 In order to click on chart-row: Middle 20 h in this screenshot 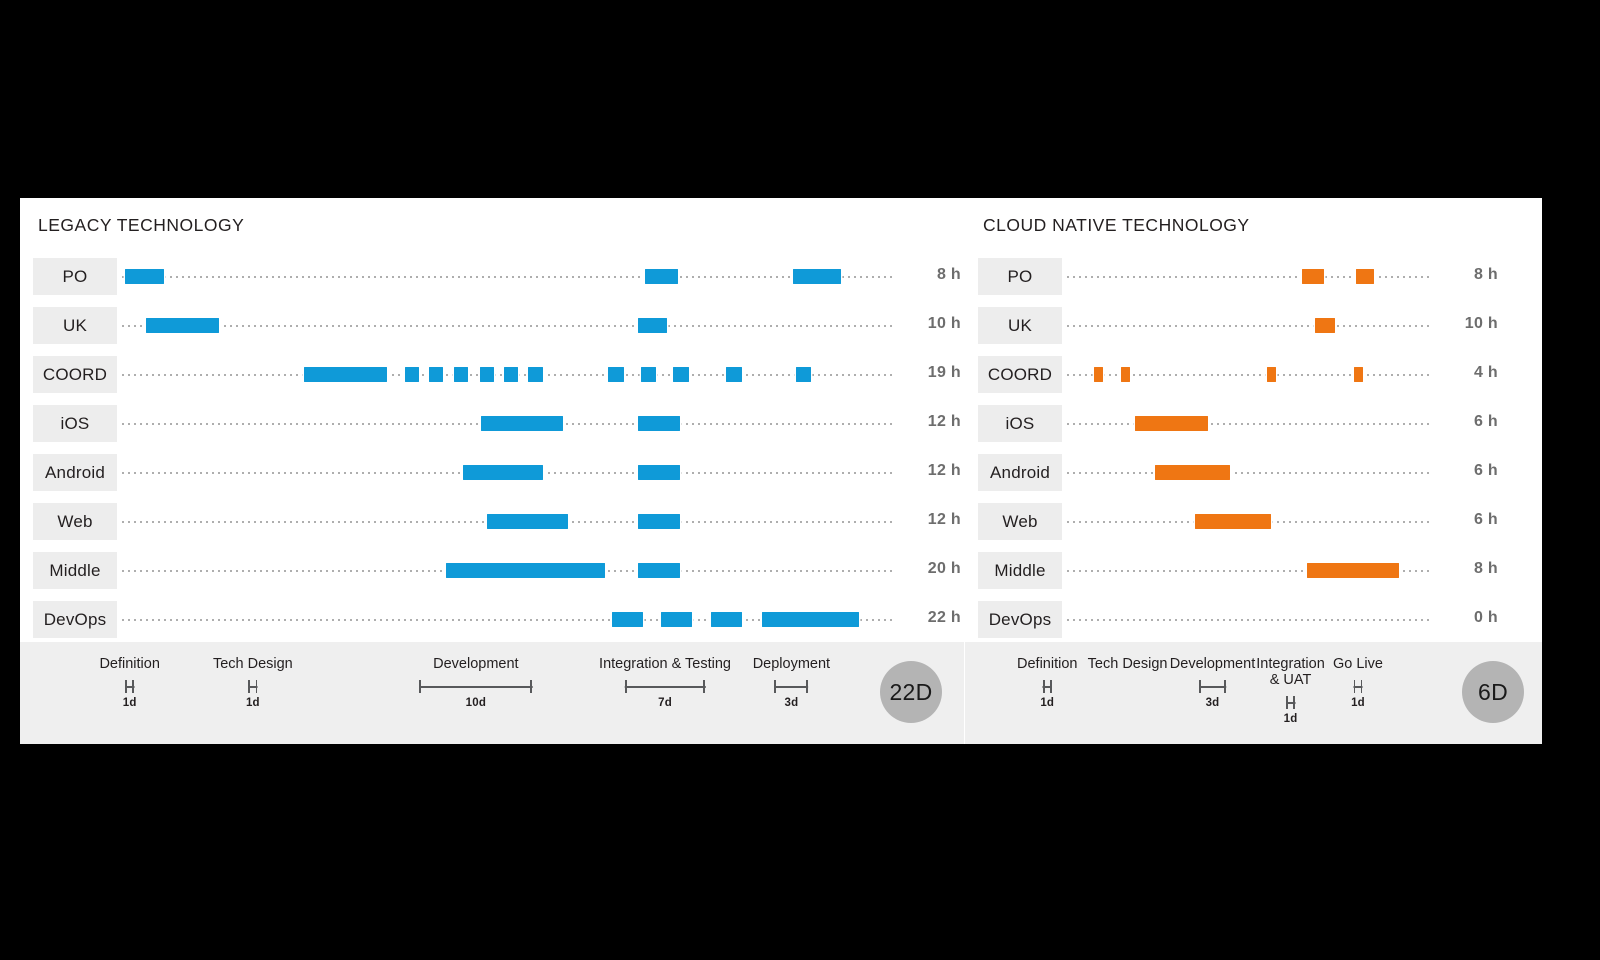, I will do `click(492, 570)`.